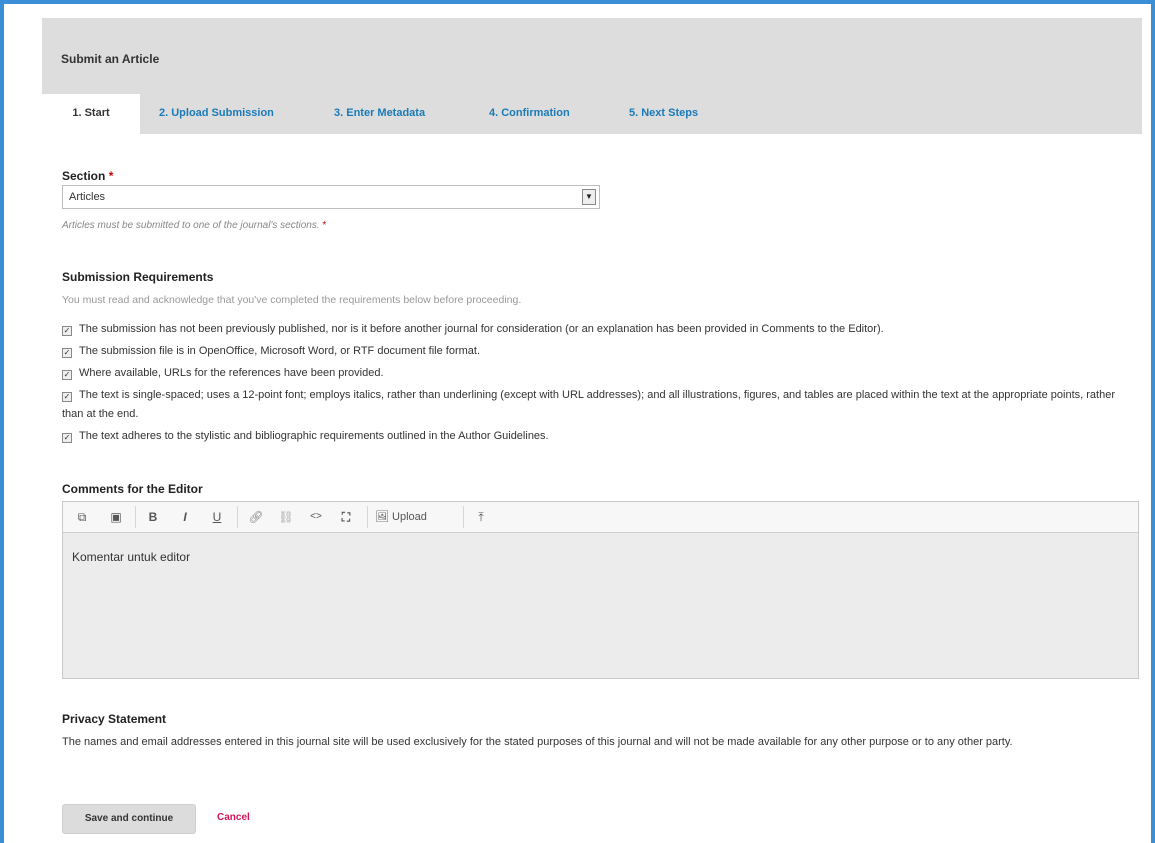  I want to click on upload-image-button: 🖼︎ Upload, so click(418, 517).